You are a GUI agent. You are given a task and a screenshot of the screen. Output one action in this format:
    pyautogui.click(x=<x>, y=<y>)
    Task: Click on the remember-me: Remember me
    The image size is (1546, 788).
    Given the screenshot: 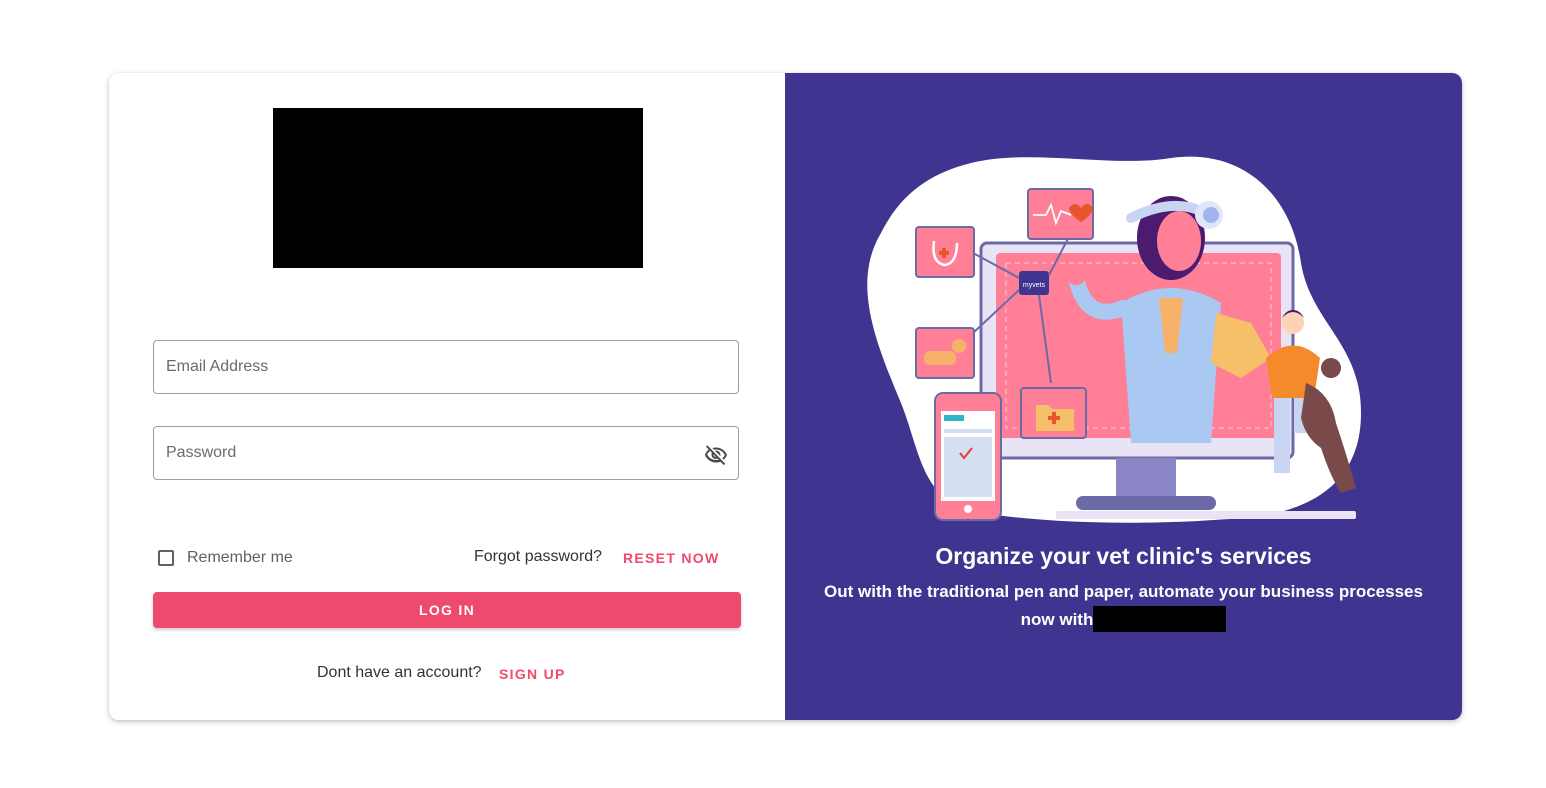 What is the action you would take?
    pyautogui.click(x=225, y=558)
    